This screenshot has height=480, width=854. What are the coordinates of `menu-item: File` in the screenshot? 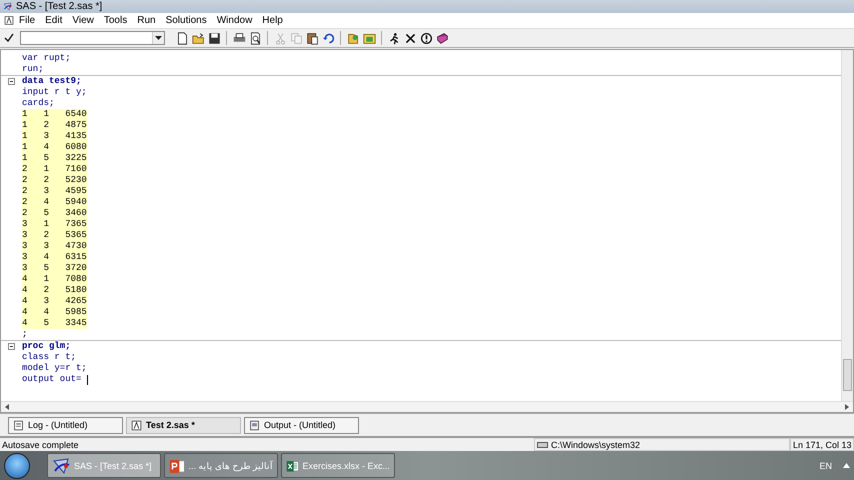 It's located at (27, 21).